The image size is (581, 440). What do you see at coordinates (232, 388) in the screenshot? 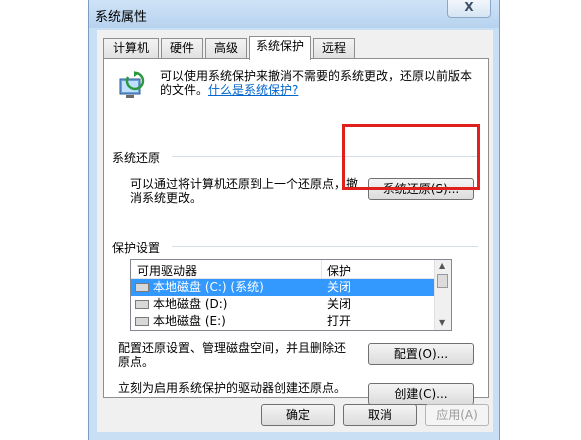
I see `create-description: 立刻为启用系统保护的驱动器创建还原点。` at bounding box center [232, 388].